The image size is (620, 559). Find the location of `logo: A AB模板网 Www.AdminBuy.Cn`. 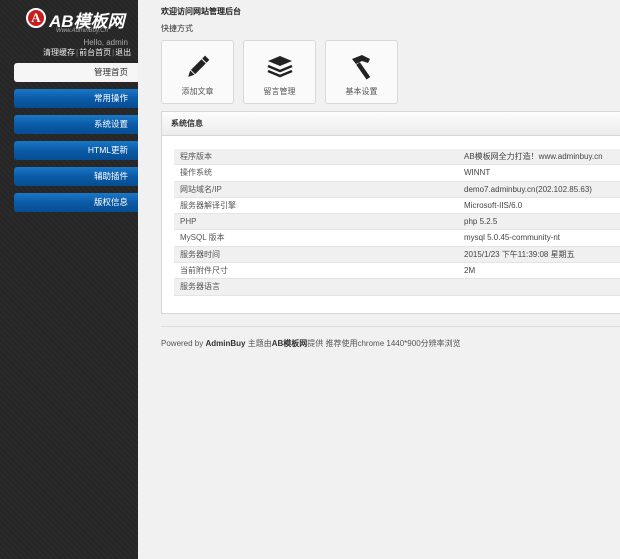

logo: A AB模板网 Www.AdminBuy.Cn is located at coordinates (76, 20).